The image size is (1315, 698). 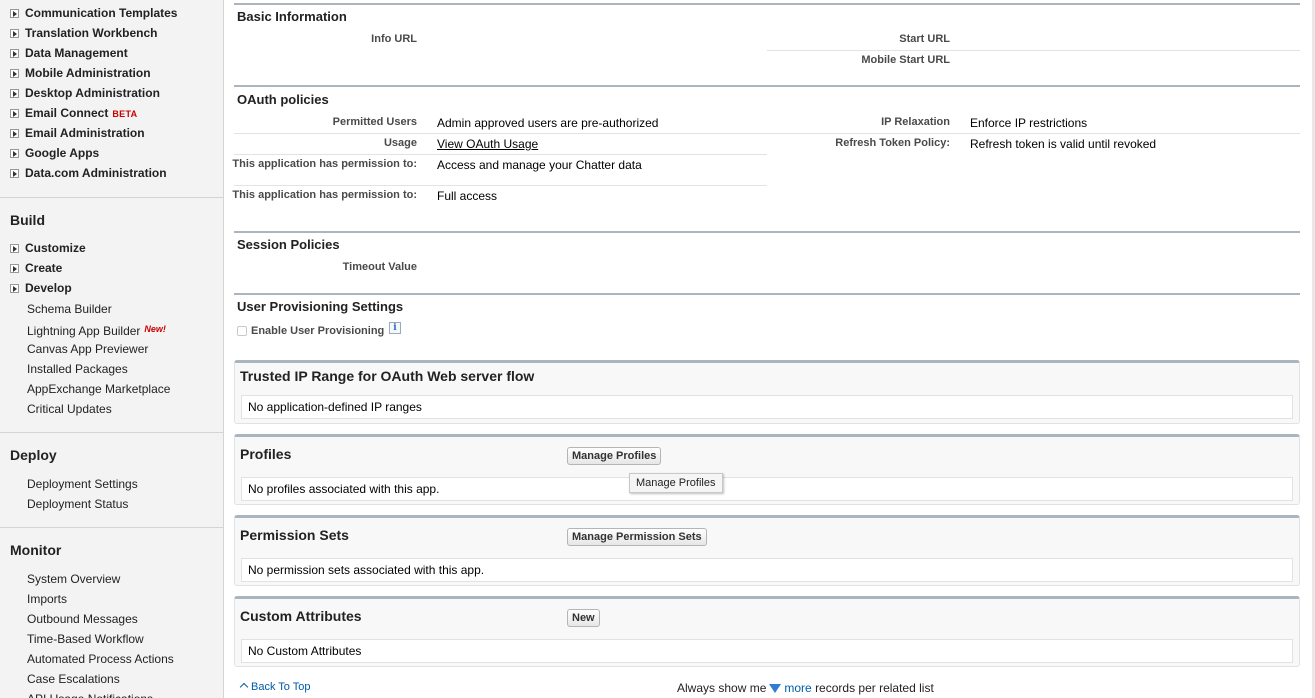 I want to click on sidebar-item-create: Create, so click(x=36, y=268).